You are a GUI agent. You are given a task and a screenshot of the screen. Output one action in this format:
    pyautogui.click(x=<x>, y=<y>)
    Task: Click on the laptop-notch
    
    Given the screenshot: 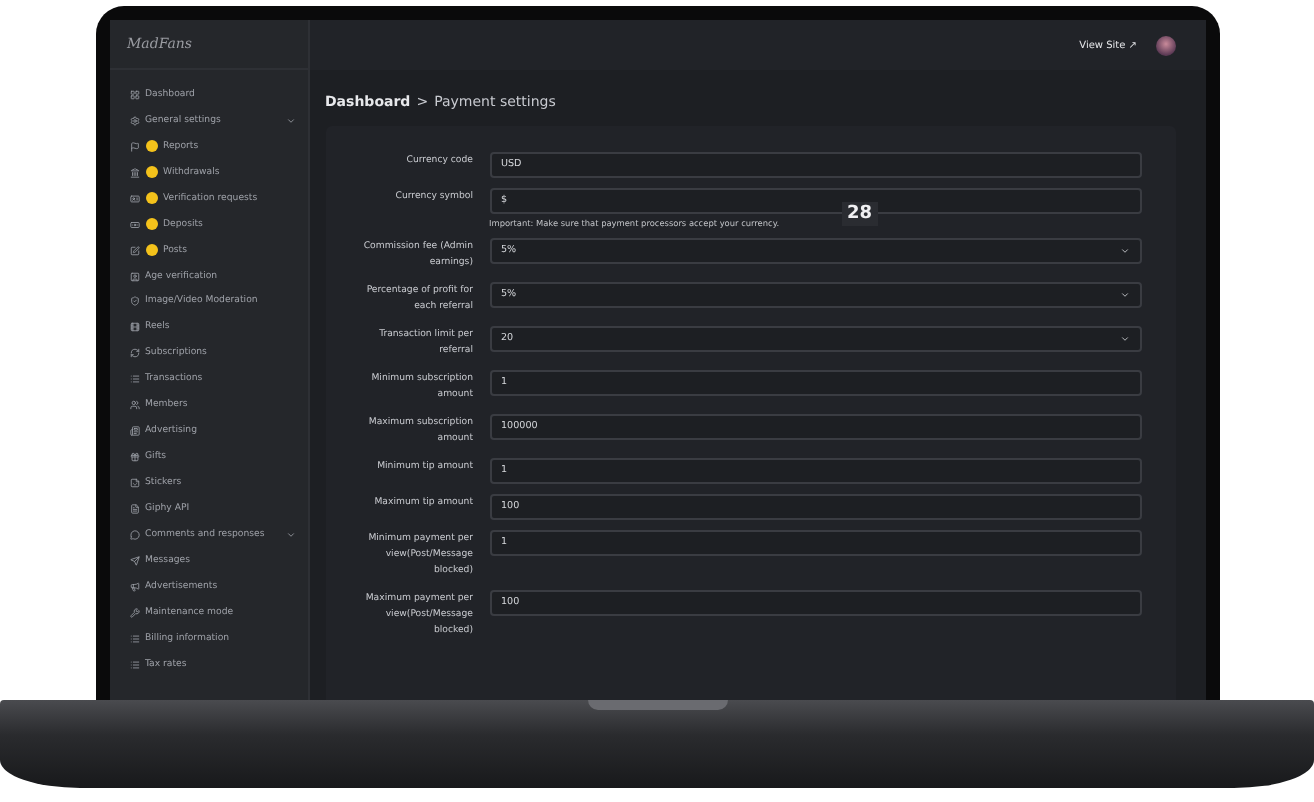 What is the action you would take?
    pyautogui.click(x=657, y=705)
    